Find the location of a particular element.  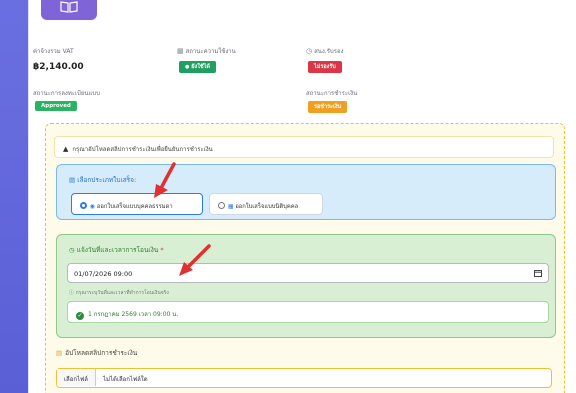

sidebar-strip is located at coordinates (14, 196).